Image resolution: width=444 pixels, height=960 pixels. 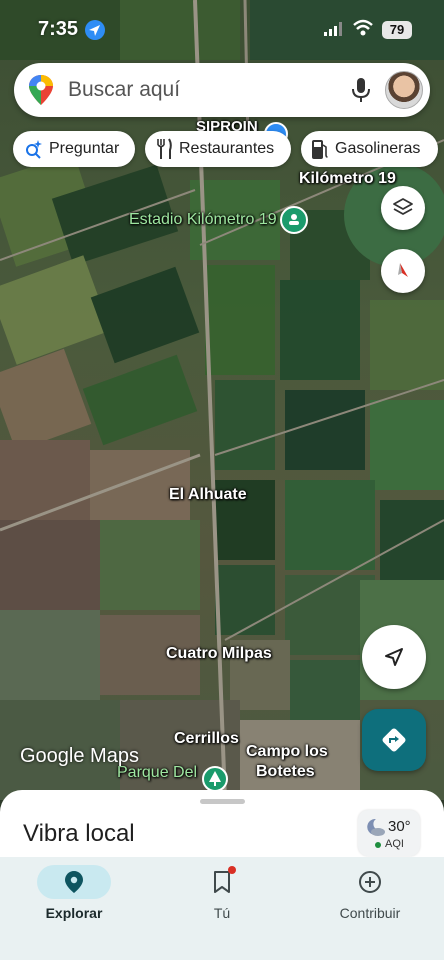 I want to click on bookmark-icon, so click(x=222, y=882).